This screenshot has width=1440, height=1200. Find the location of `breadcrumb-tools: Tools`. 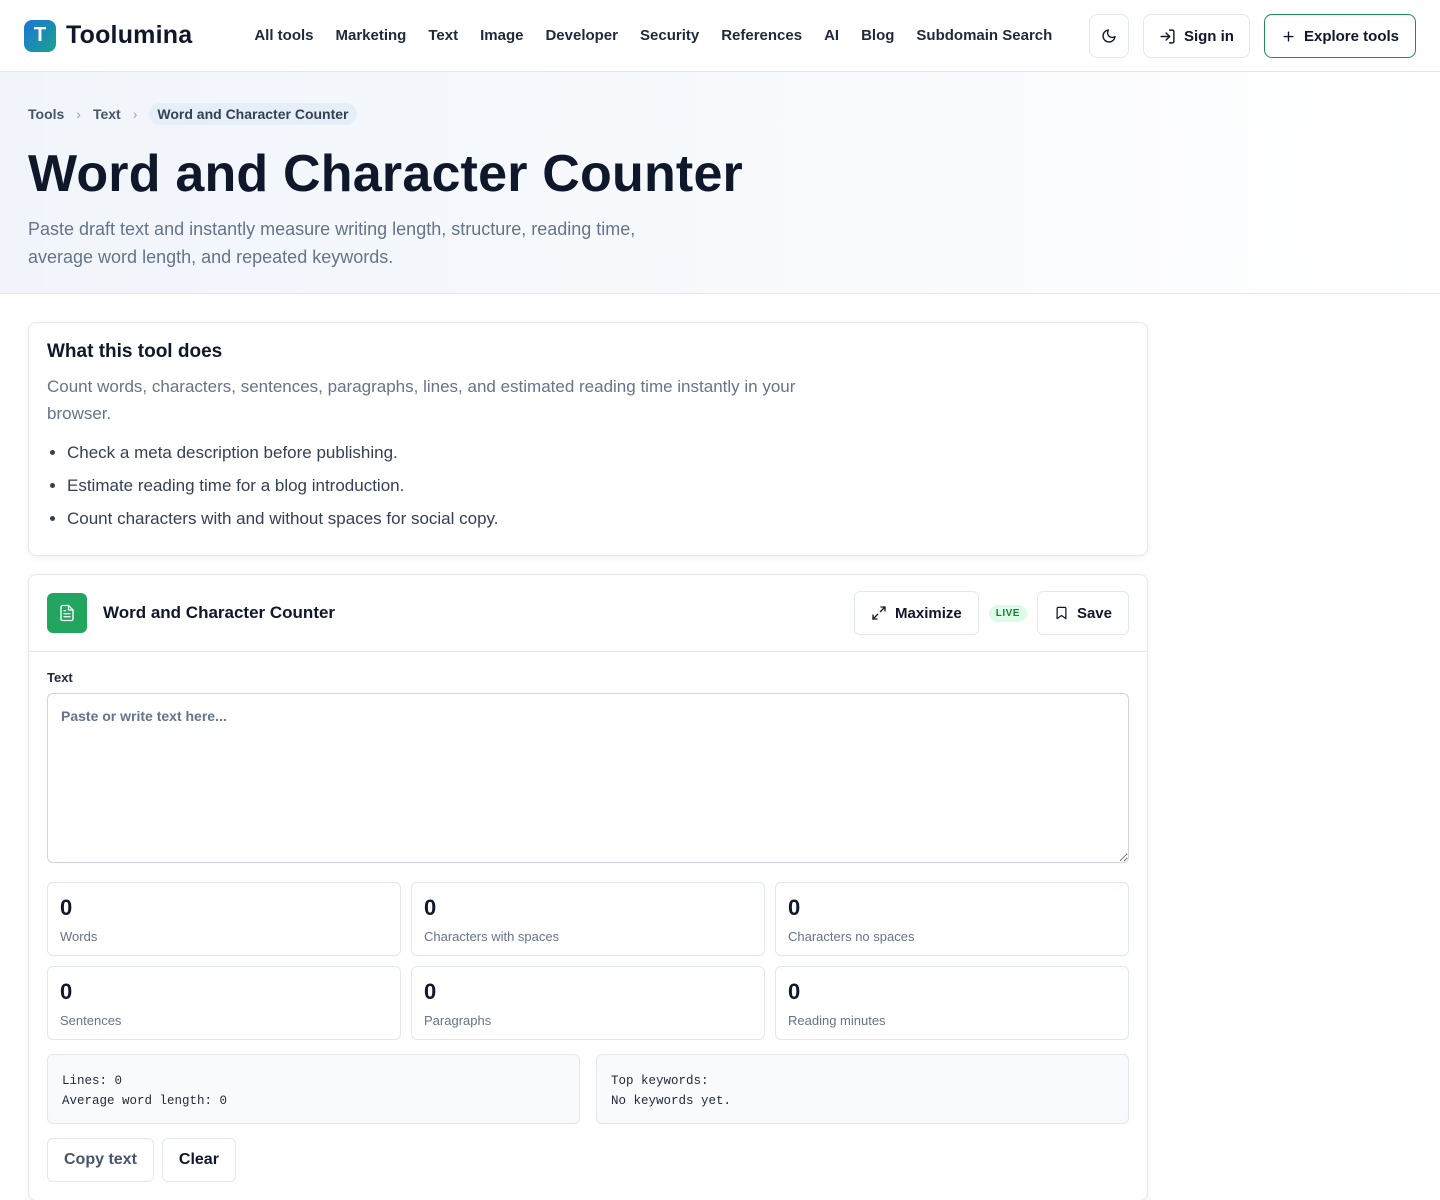

breadcrumb-tools: Tools is located at coordinates (46, 114).